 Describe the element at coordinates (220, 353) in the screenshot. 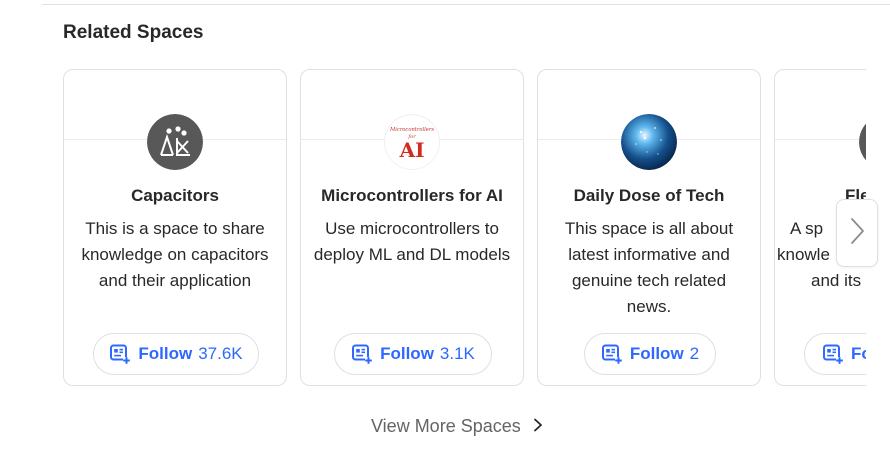

I see `follower-count: 37.6K` at that location.